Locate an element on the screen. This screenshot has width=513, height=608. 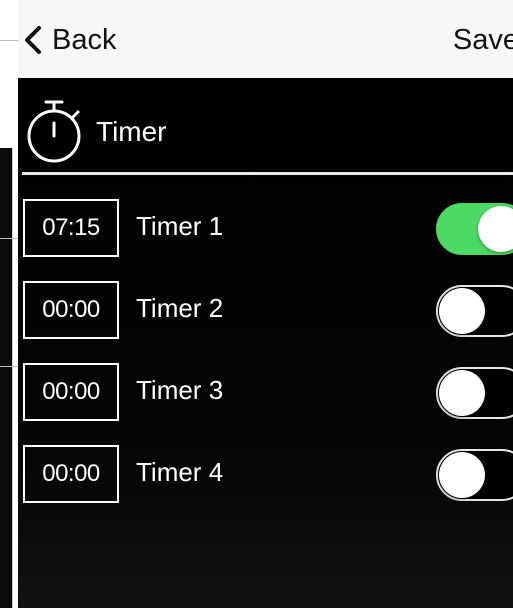
timer-row: 00:00 Timer 2 is located at coordinates (265, 312).